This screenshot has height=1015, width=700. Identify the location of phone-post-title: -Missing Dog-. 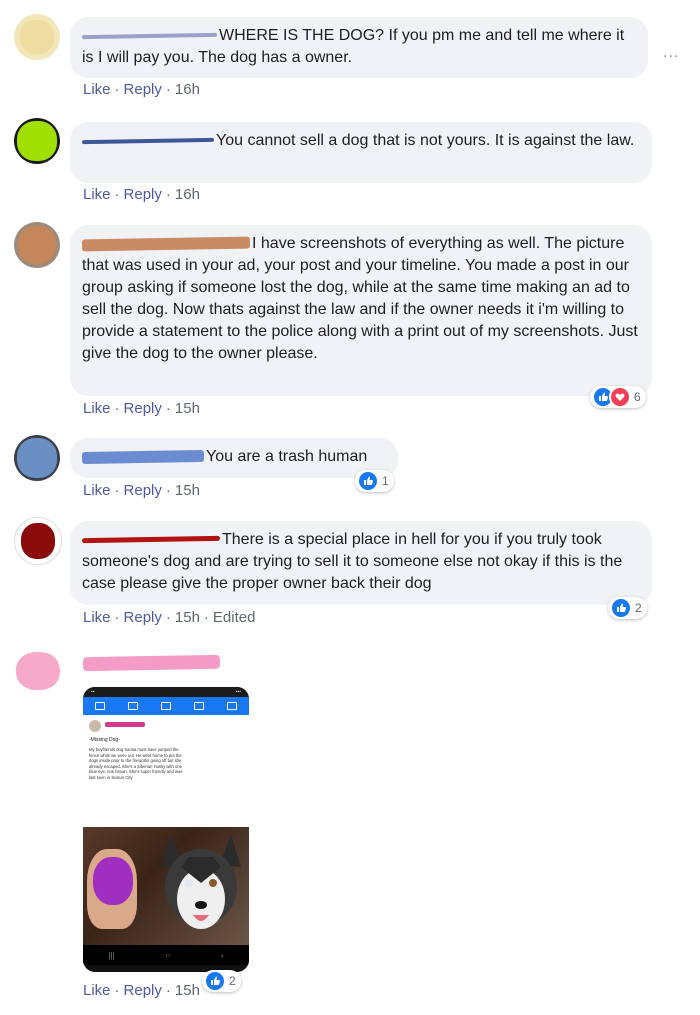
(104, 740).